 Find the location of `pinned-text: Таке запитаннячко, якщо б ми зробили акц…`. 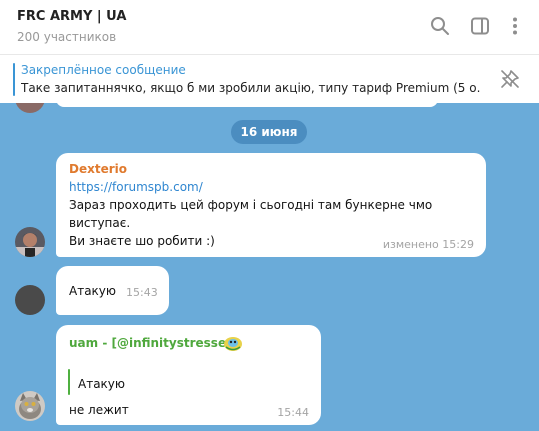

pinned-text: Таке запитаннячко, якщо б ми зробили акц… is located at coordinates (251, 88).